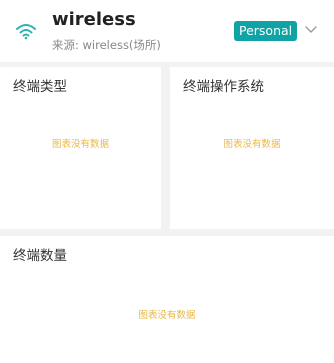 The width and height of the screenshot is (334, 363). I want to click on source-label: 来源: wireless(场所), so click(106, 45).